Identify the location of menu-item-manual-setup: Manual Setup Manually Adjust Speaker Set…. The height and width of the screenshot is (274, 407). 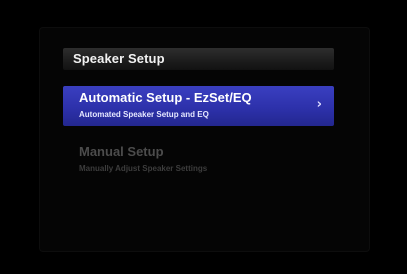
(198, 160).